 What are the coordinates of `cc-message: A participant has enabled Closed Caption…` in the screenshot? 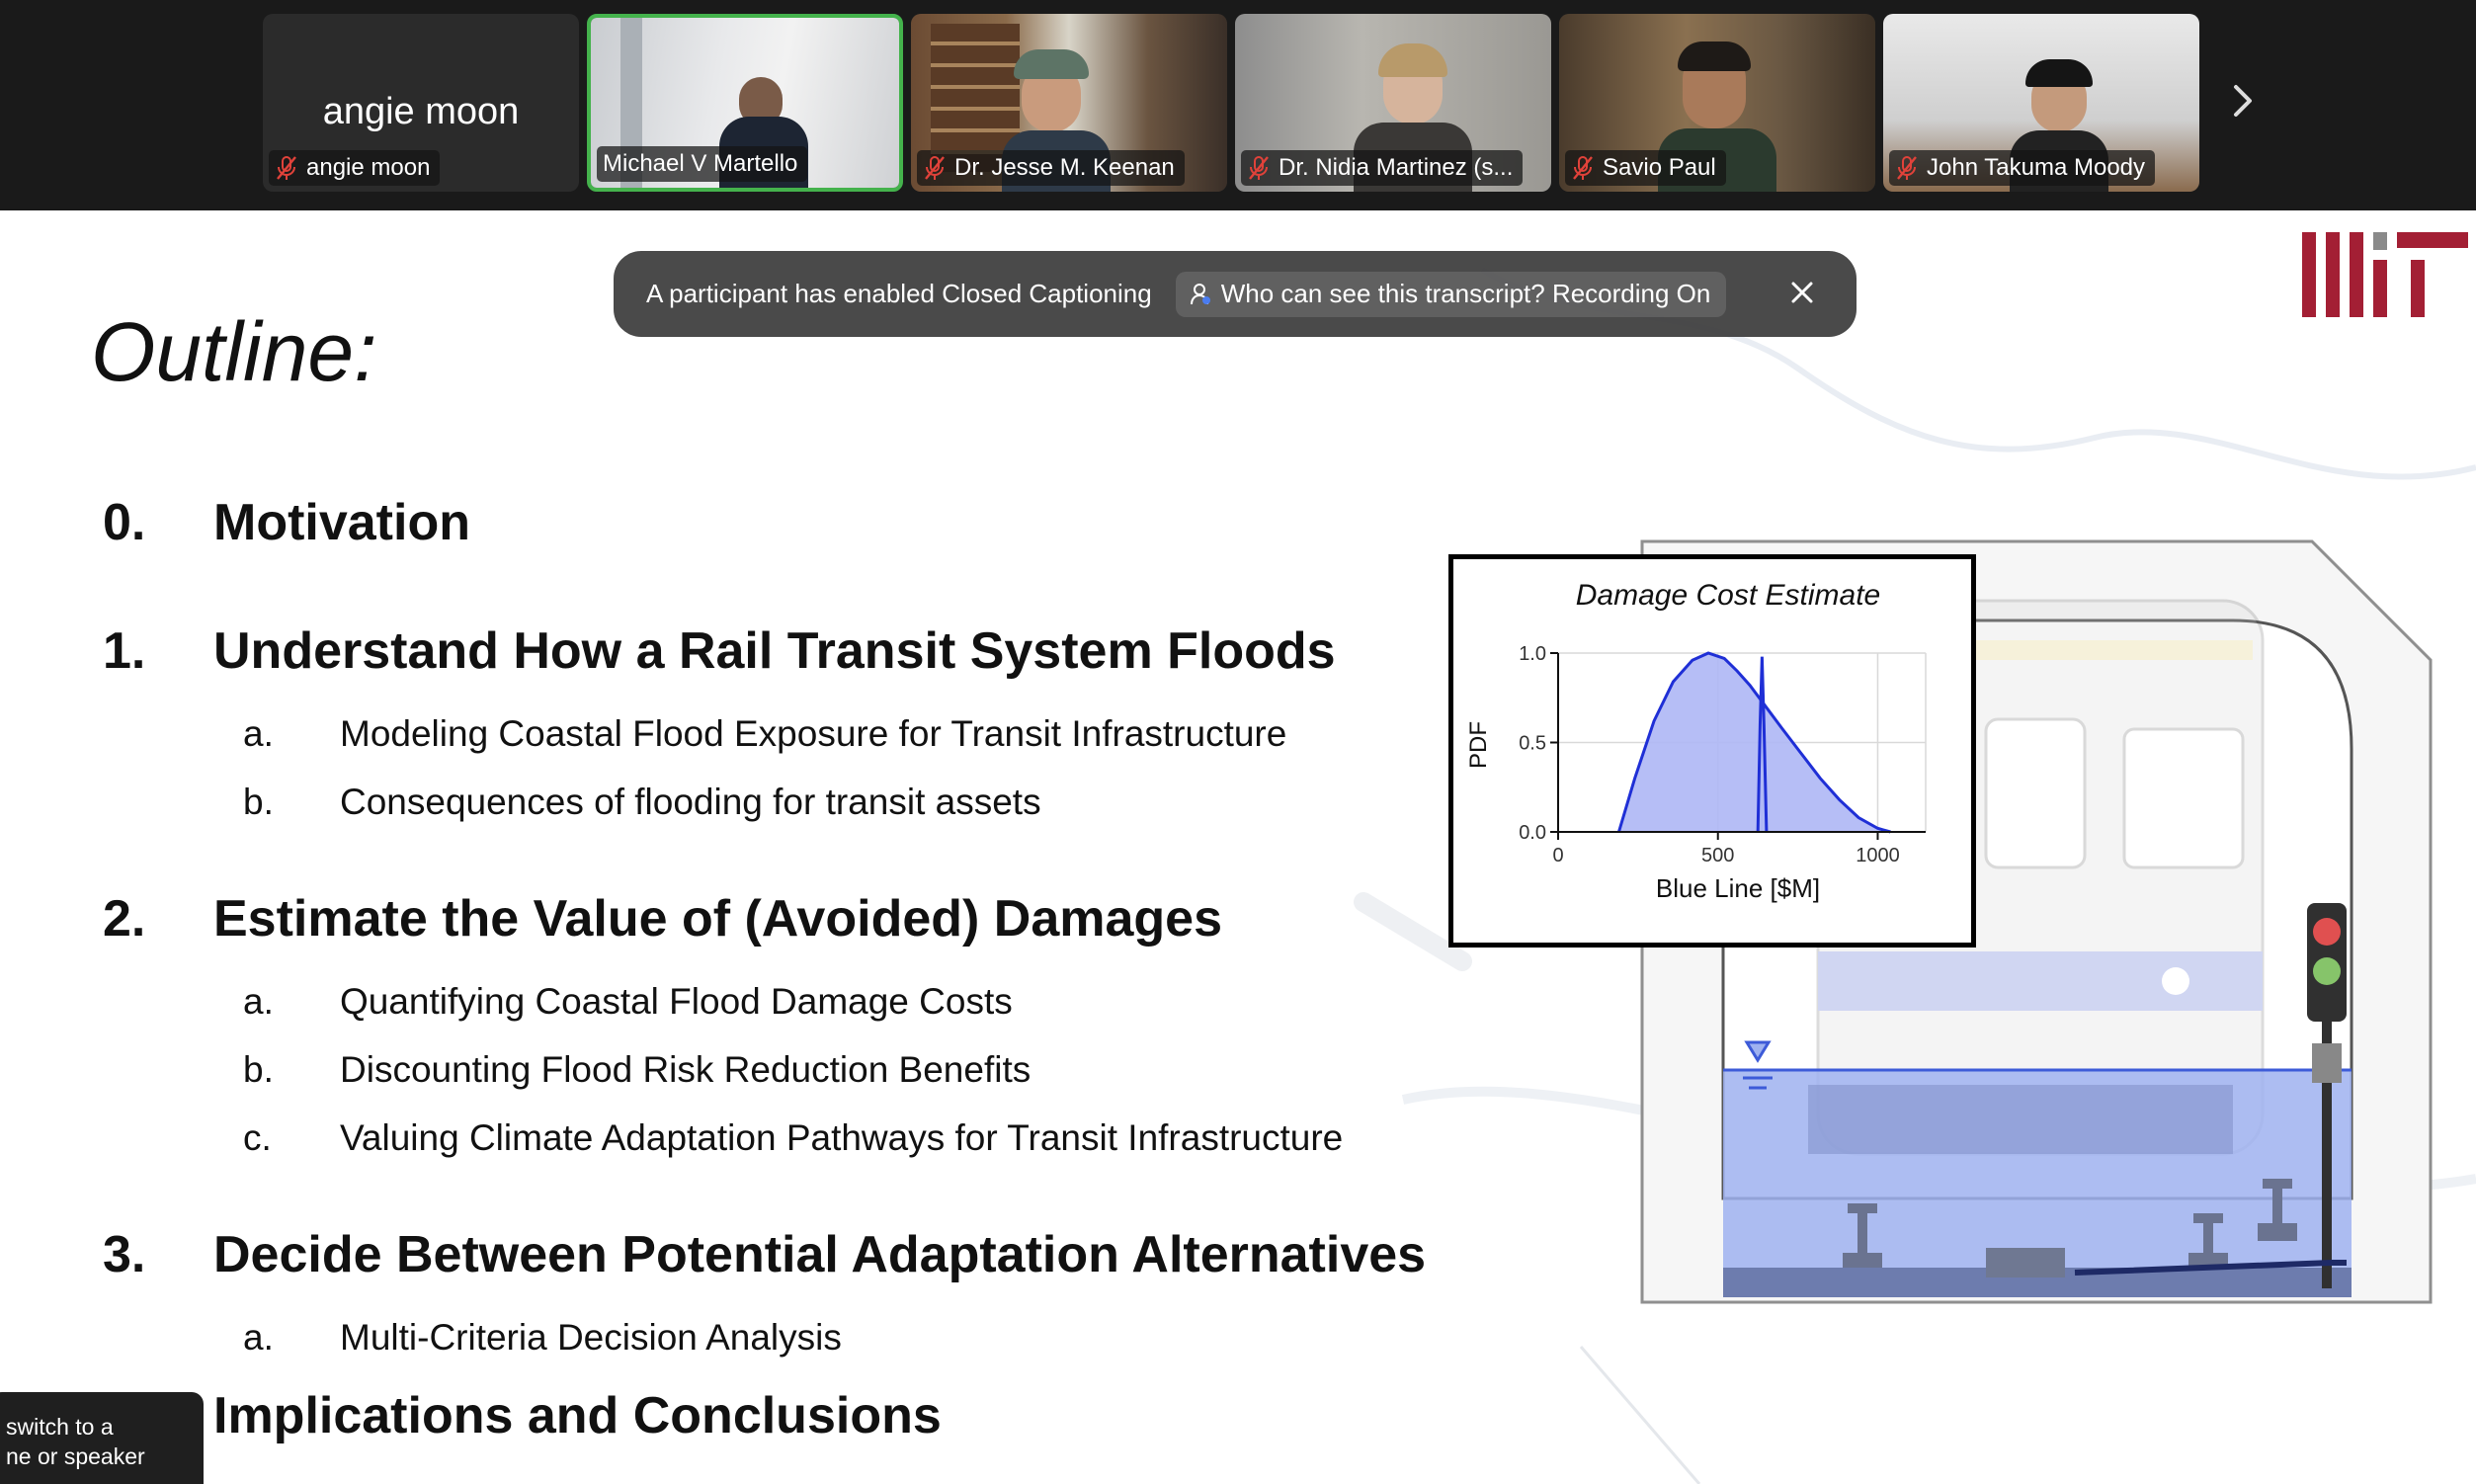 It's located at (899, 293).